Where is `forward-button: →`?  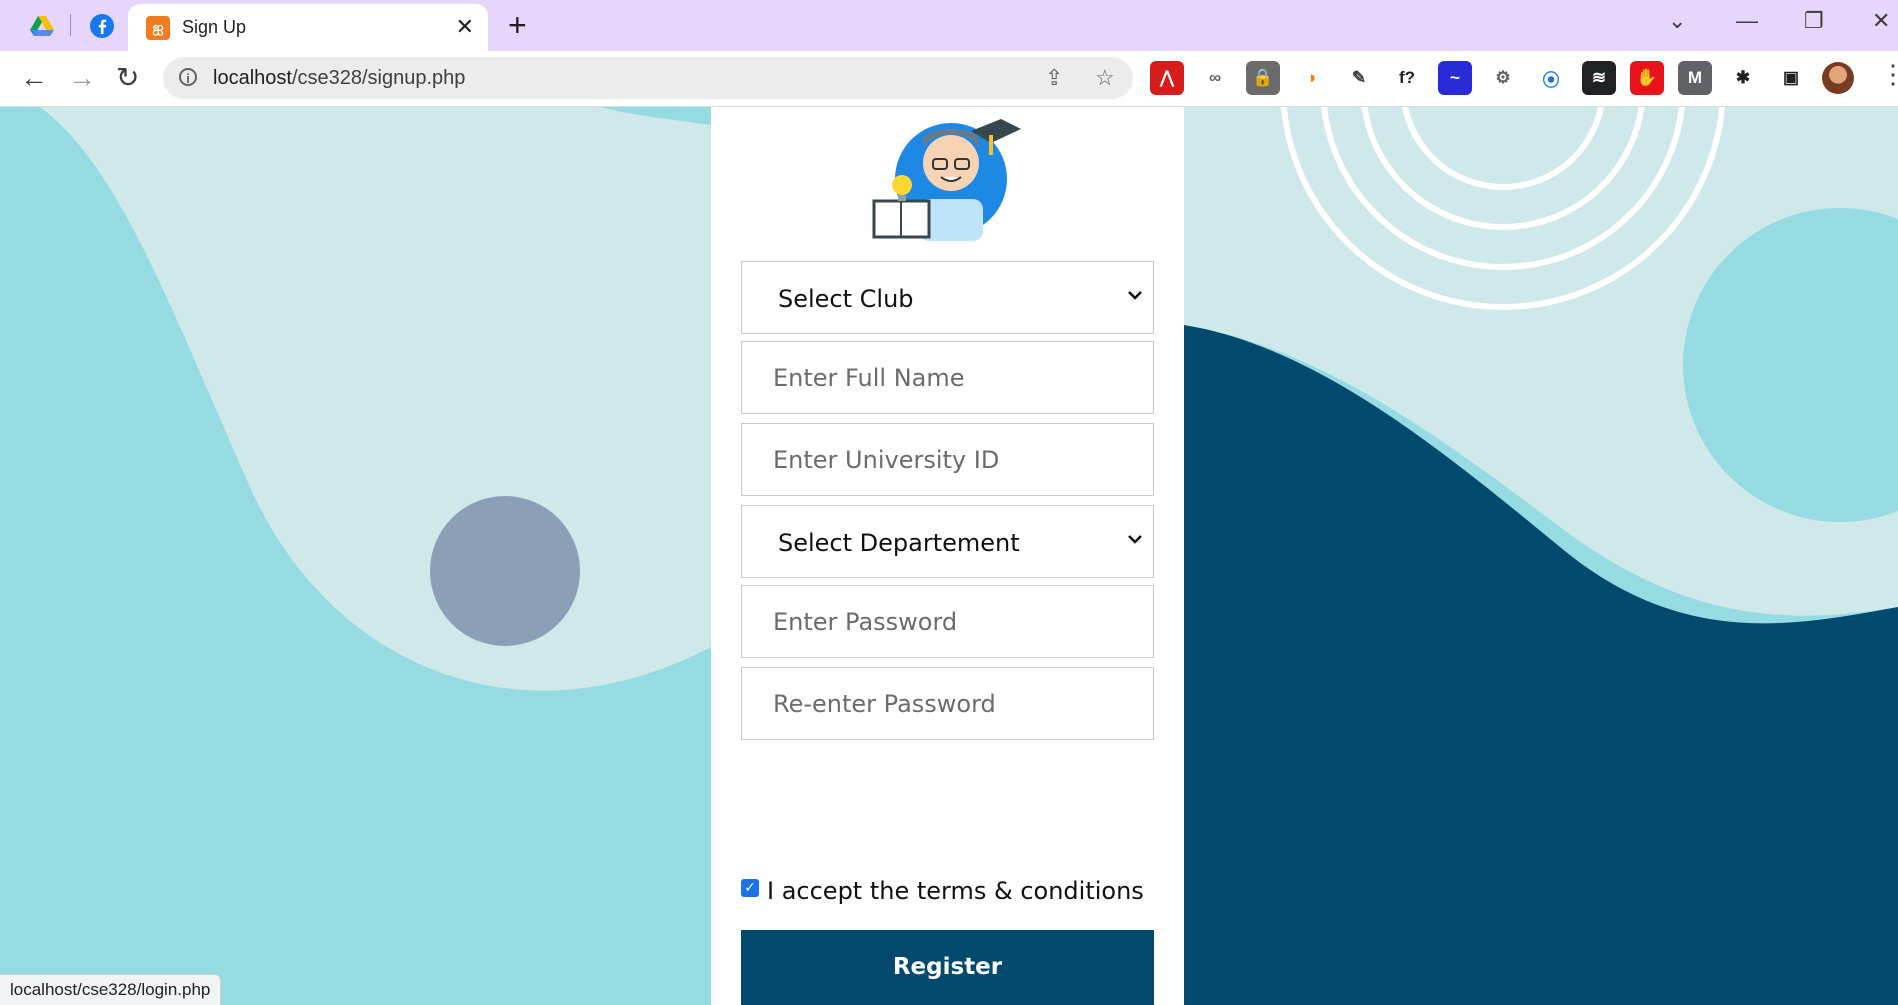 forward-button: → is located at coordinates (82, 78).